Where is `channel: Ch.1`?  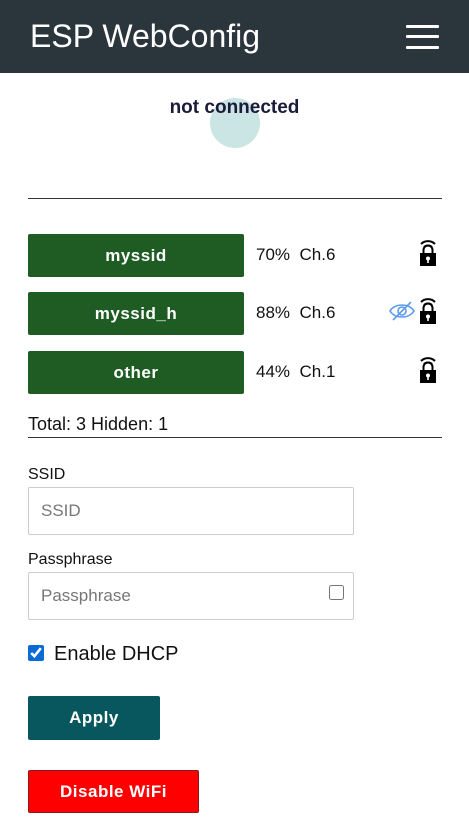 channel: Ch.1 is located at coordinates (317, 371).